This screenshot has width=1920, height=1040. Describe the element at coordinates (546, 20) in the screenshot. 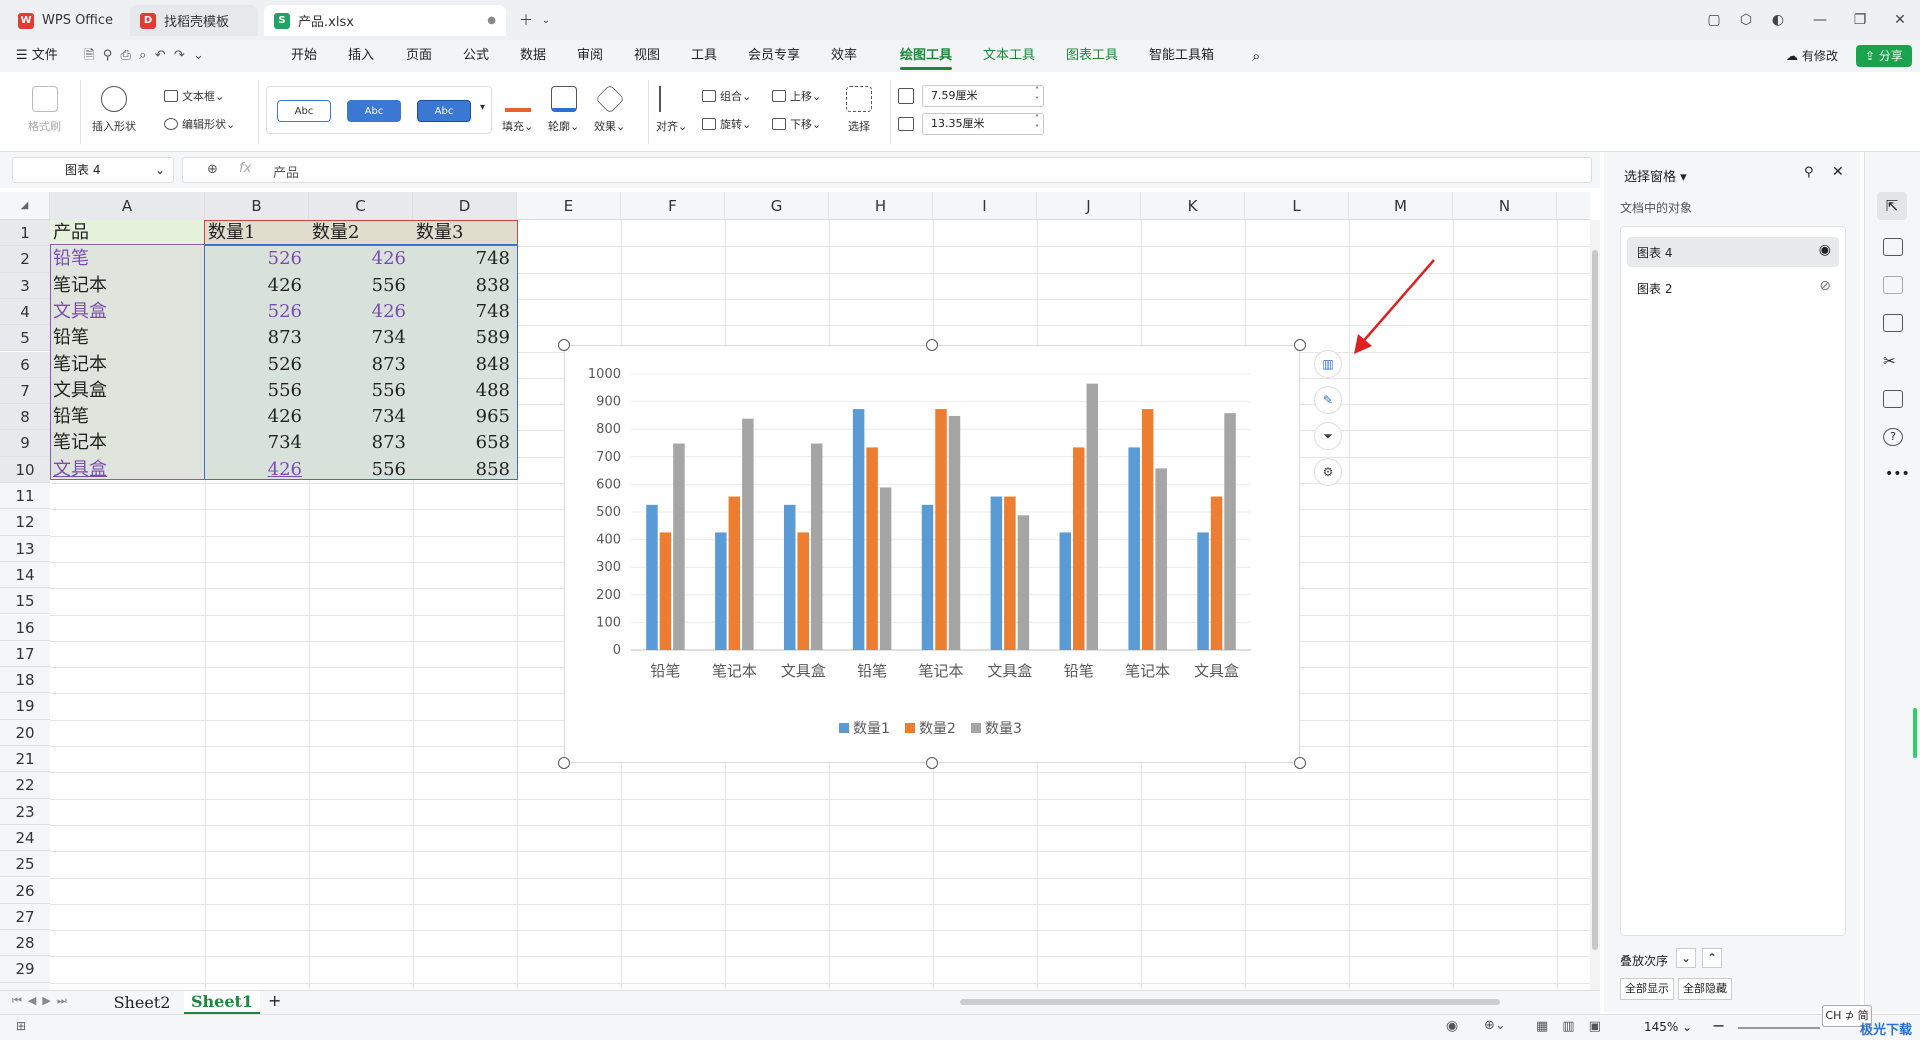

I see `tab-menu-chevron-icon: ⌄` at that location.